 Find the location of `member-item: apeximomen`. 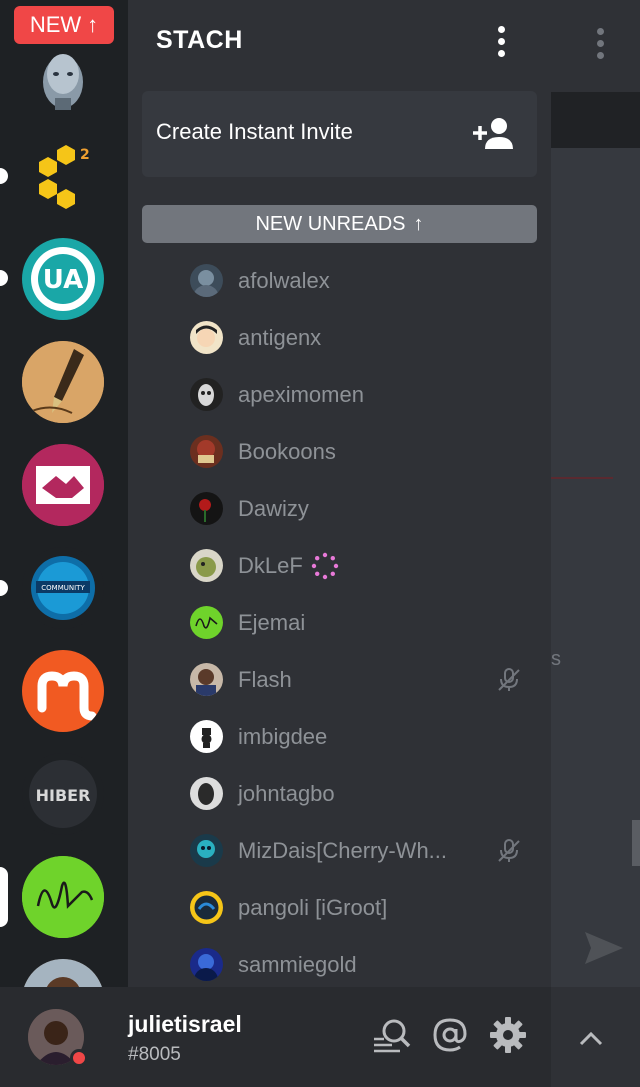

member-item: apeximomen is located at coordinates (360, 394).